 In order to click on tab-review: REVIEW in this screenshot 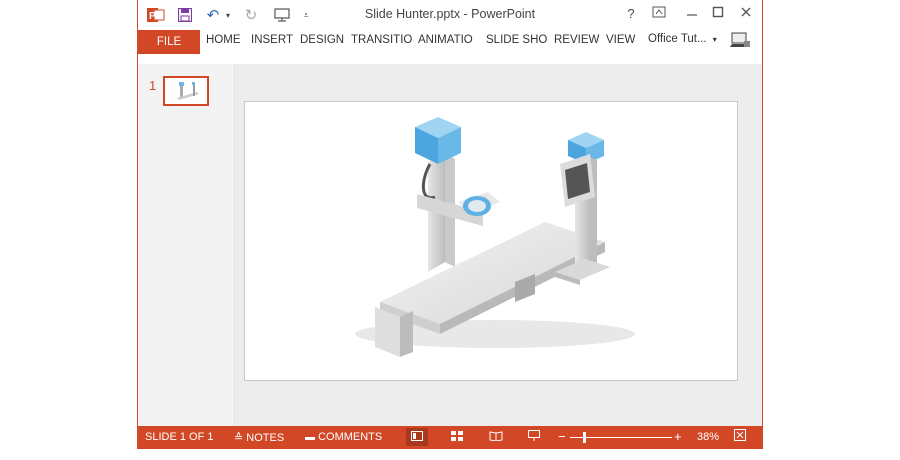, I will do `click(576, 40)`.